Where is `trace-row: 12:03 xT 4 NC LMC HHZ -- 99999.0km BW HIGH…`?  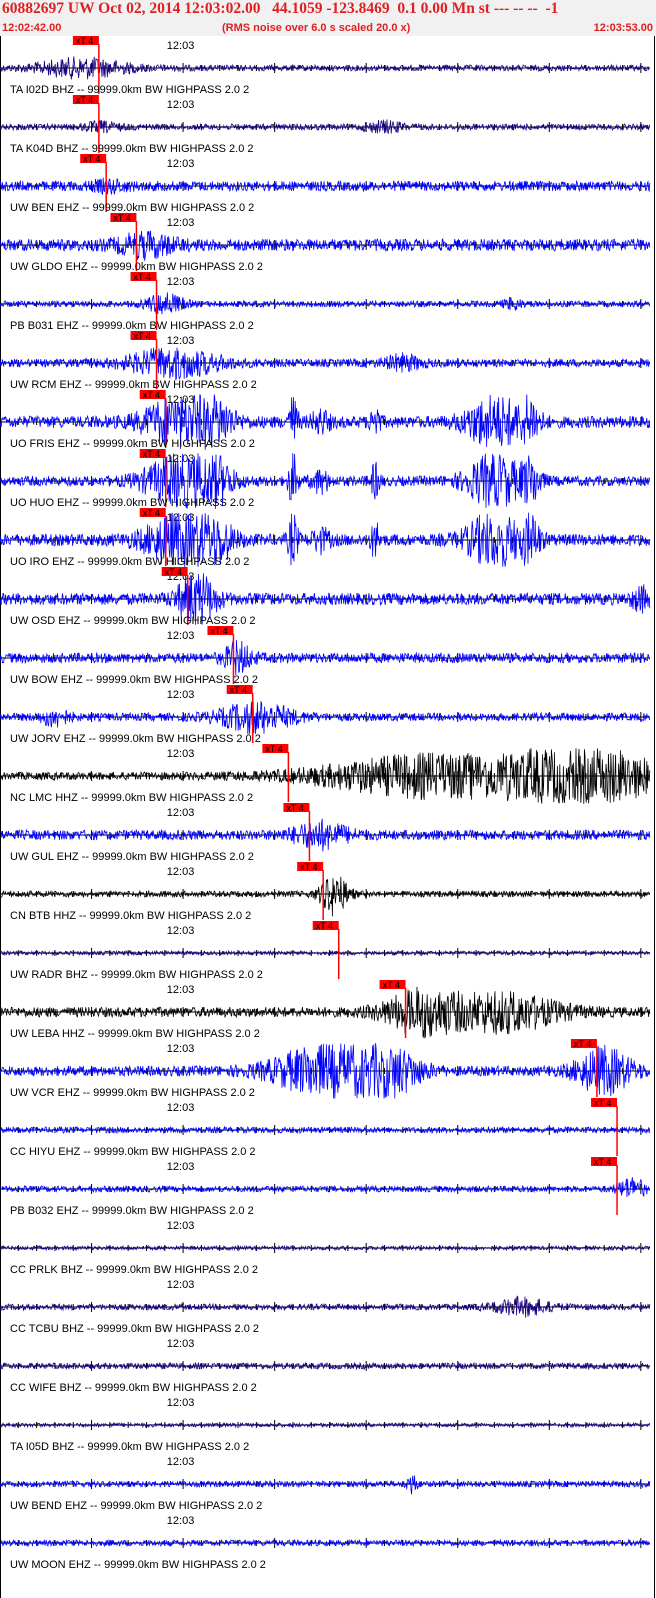
trace-row: 12:03 xT 4 NC LMC HHZ -- 99999.0km BW HIGH… is located at coordinates (325, 774).